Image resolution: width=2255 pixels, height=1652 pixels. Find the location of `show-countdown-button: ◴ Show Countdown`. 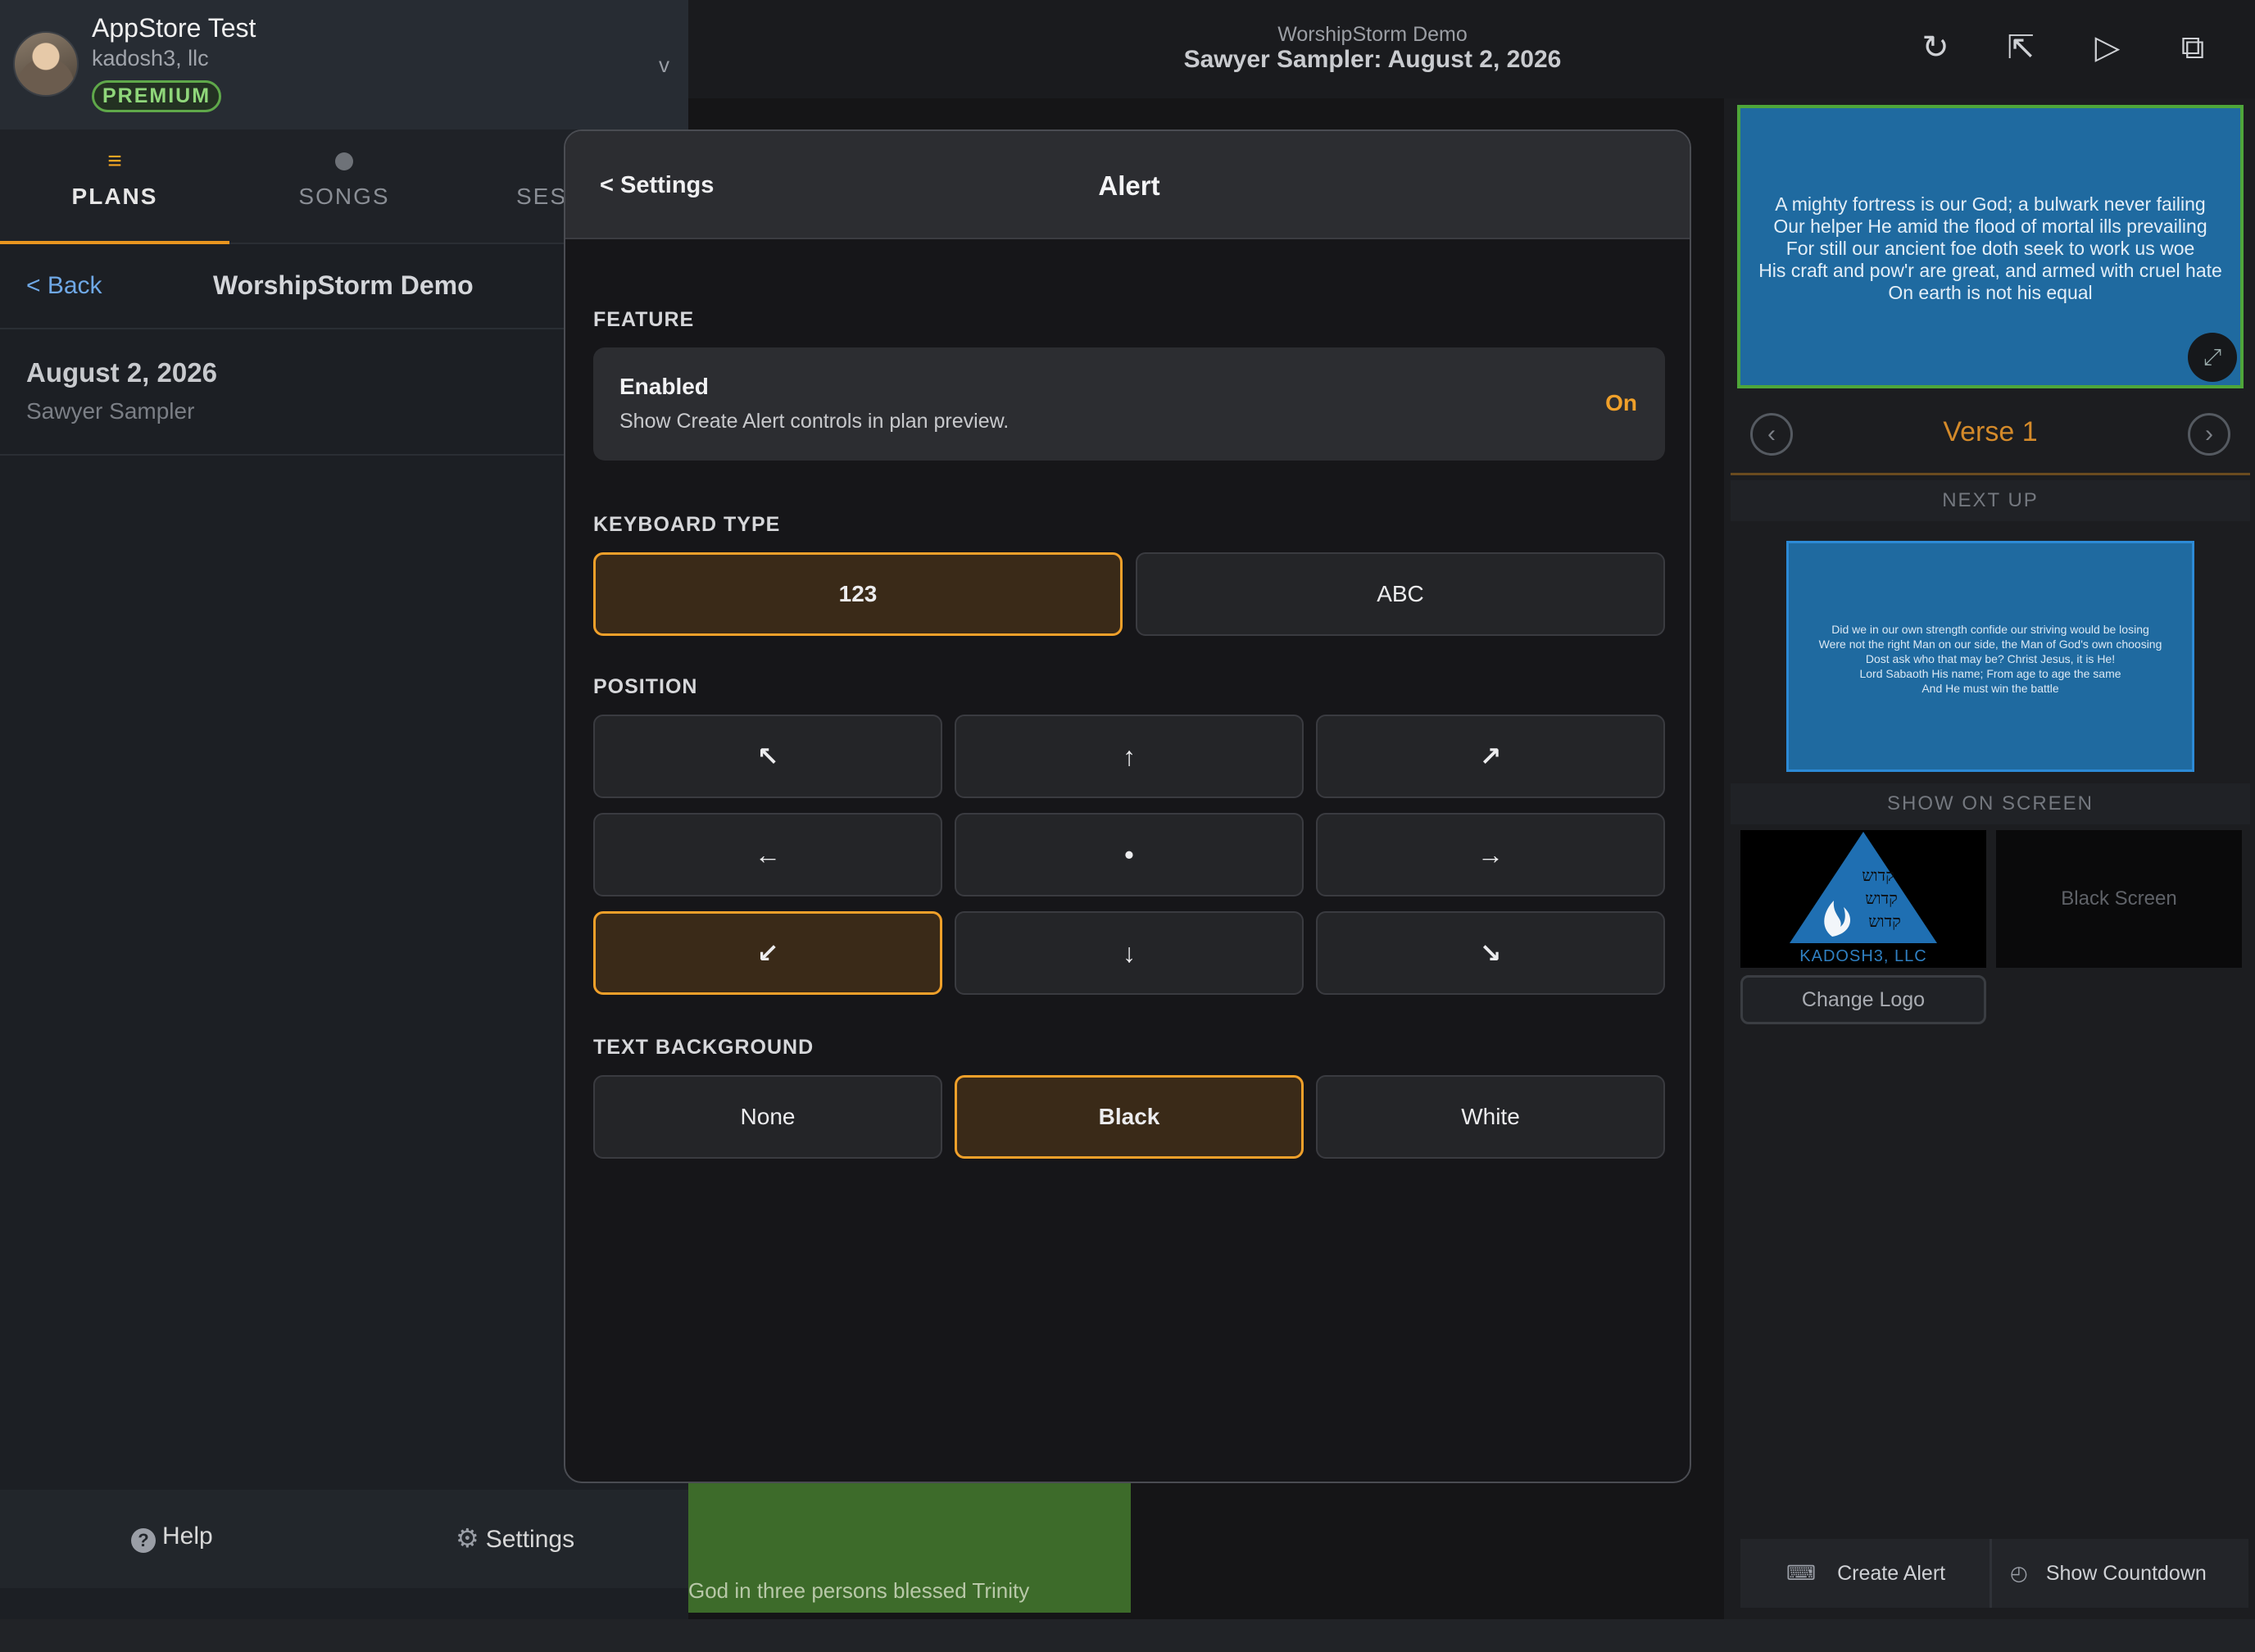

show-countdown-button: ◴ Show Countdown is located at coordinates (2098, 1573).